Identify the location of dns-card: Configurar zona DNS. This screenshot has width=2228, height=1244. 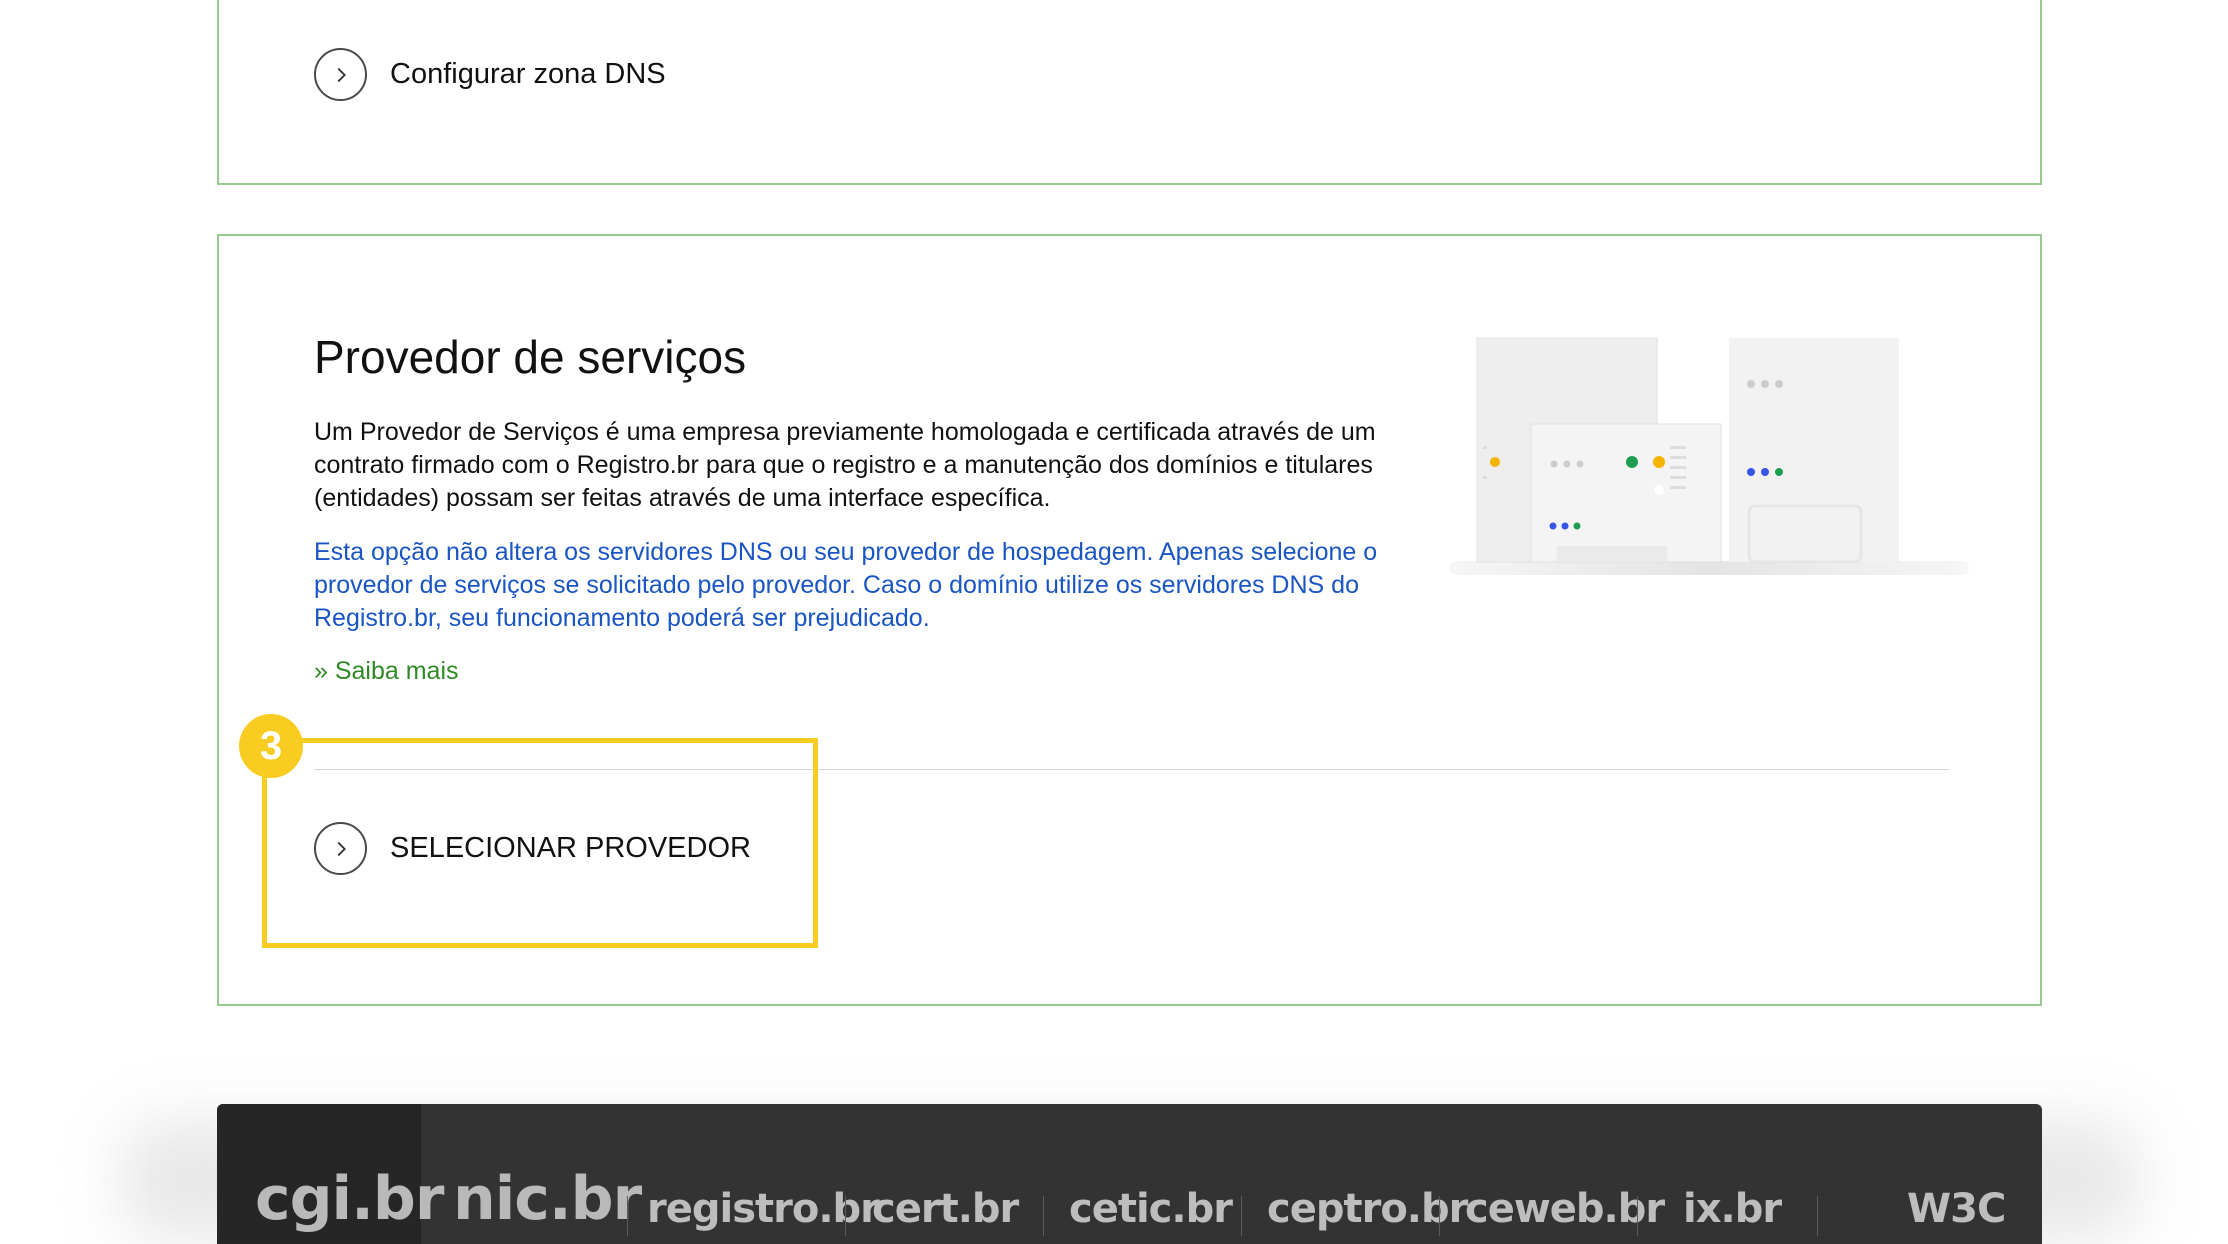
(1129, 92).